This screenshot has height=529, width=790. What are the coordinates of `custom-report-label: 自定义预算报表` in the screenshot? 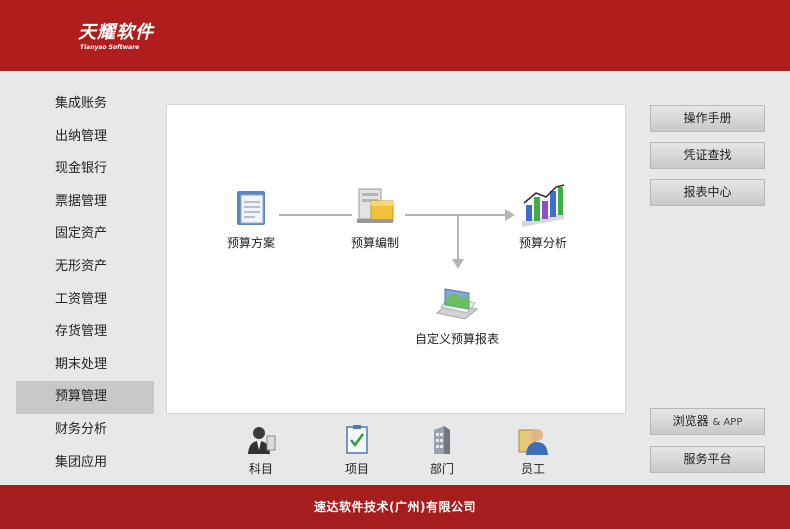 It's located at (456, 339).